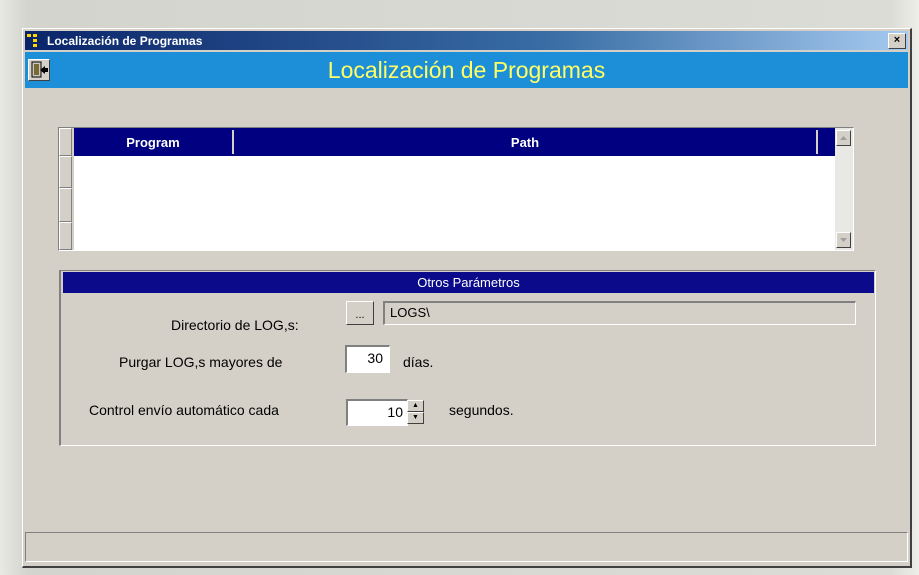 This screenshot has height=575, width=919. I want to click on header-title: Localización de Programas, so click(466, 69).